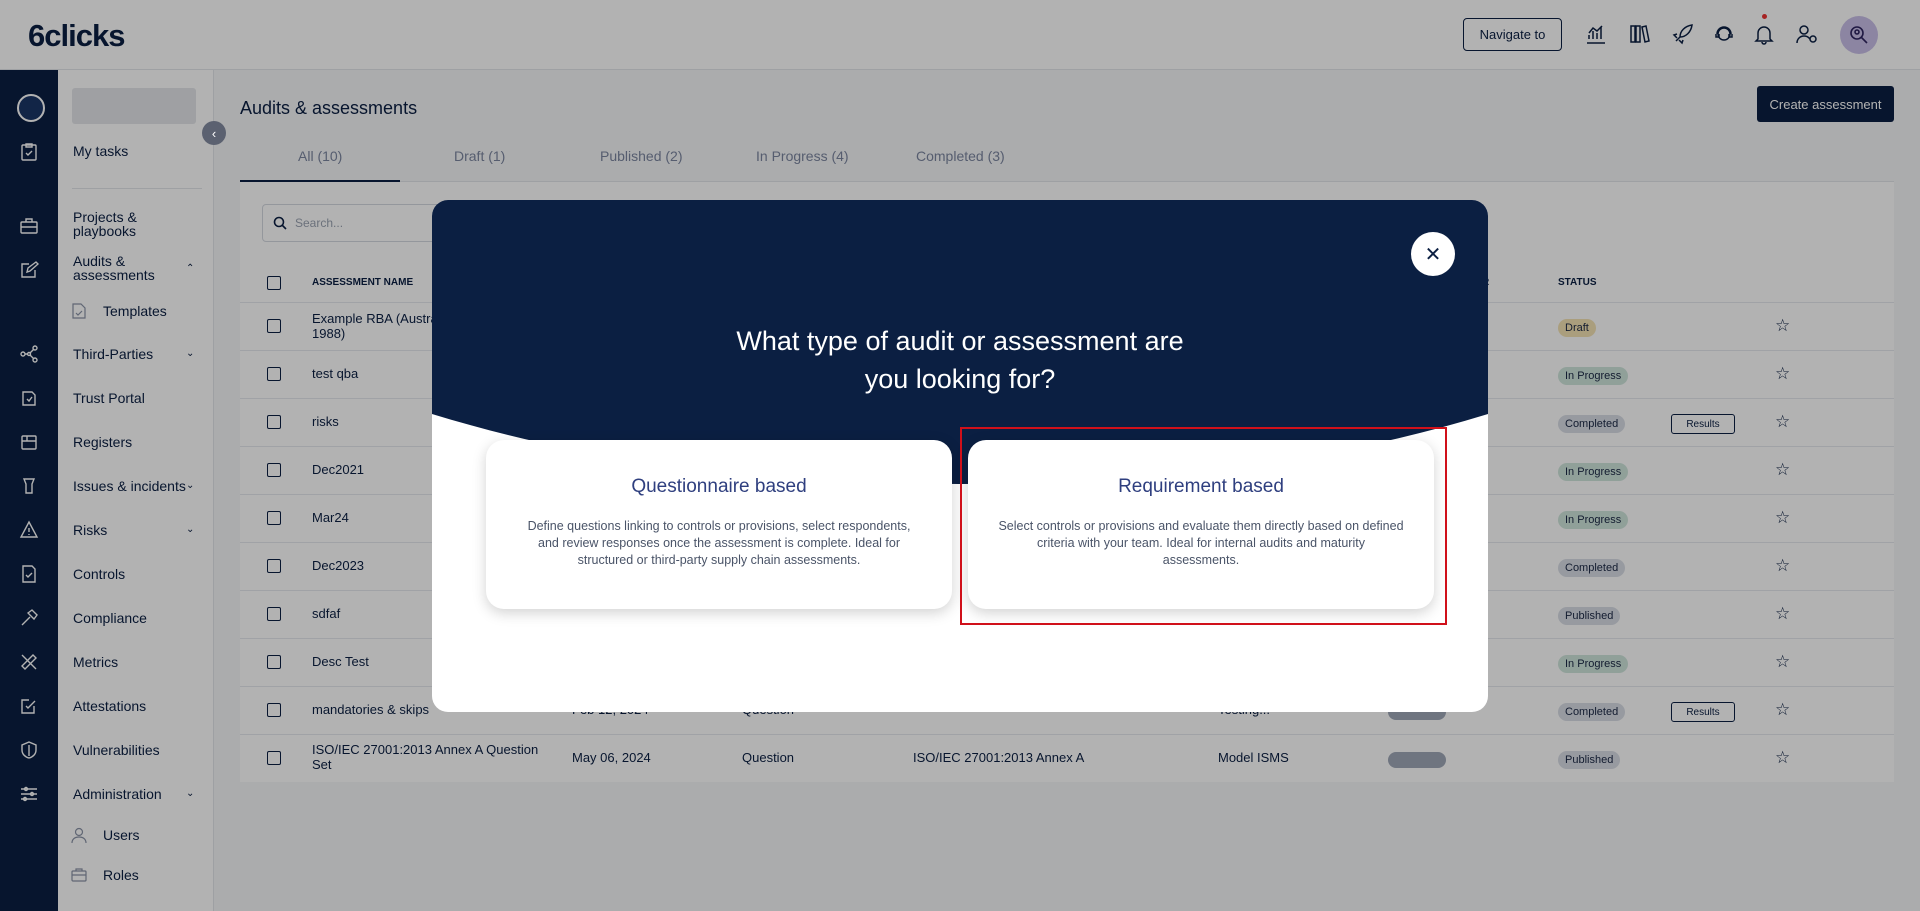  I want to click on selection-highlight, so click(1203, 526).